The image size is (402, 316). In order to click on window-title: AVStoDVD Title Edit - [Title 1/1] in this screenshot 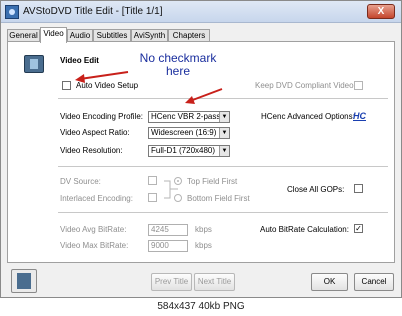, I will do `click(93, 11)`.